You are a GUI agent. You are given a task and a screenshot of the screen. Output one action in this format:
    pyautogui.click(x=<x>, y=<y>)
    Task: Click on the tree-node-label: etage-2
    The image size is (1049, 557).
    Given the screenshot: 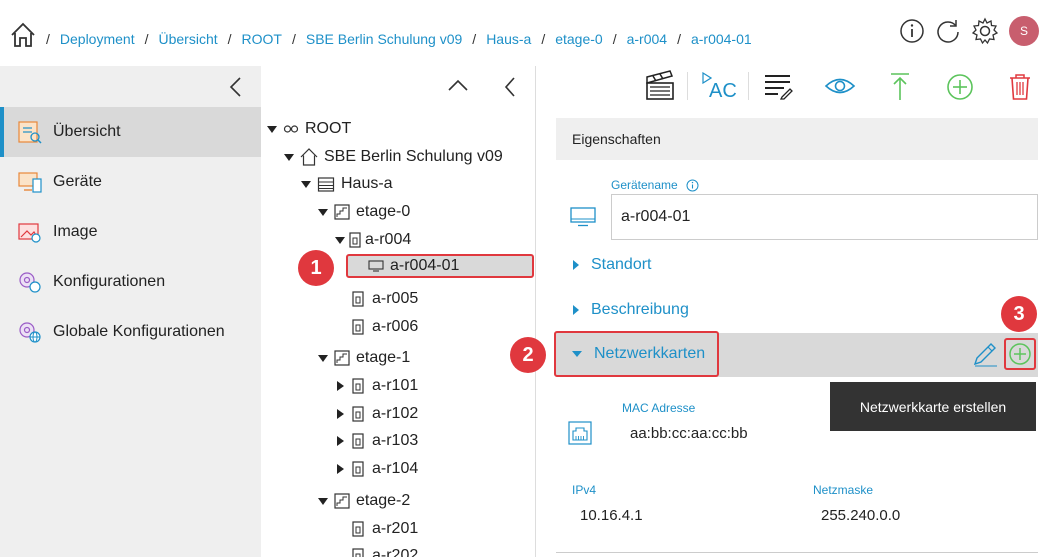 What is the action you would take?
    pyautogui.click(x=383, y=500)
    